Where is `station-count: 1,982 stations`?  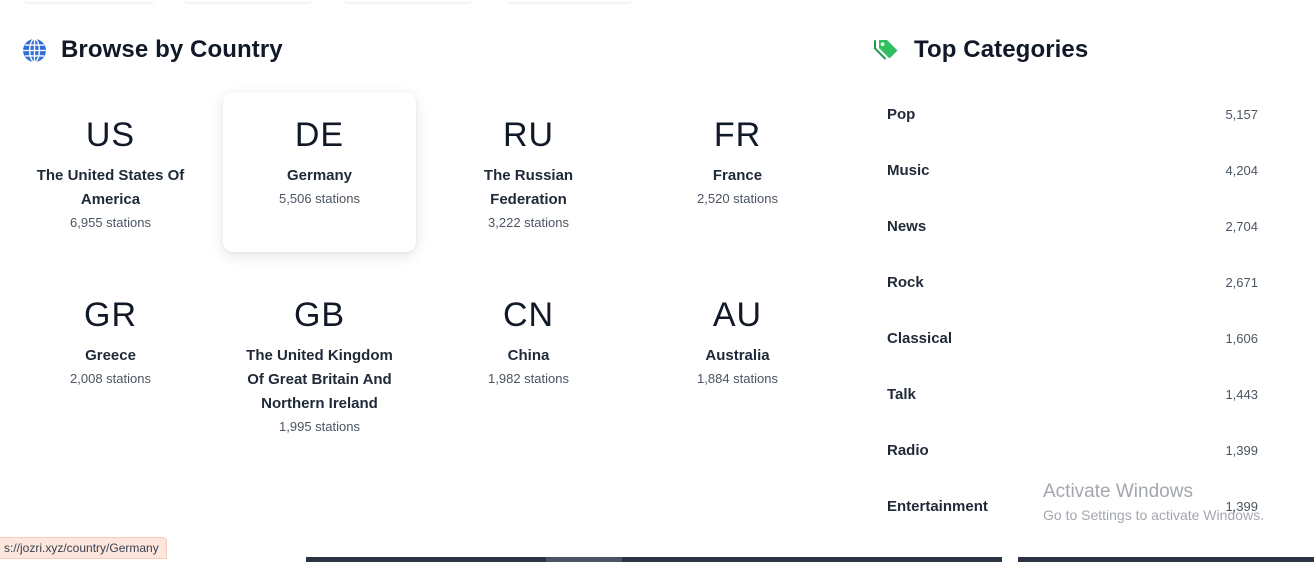
station-count: 1,982 stations is located at coordinates (528, 378).